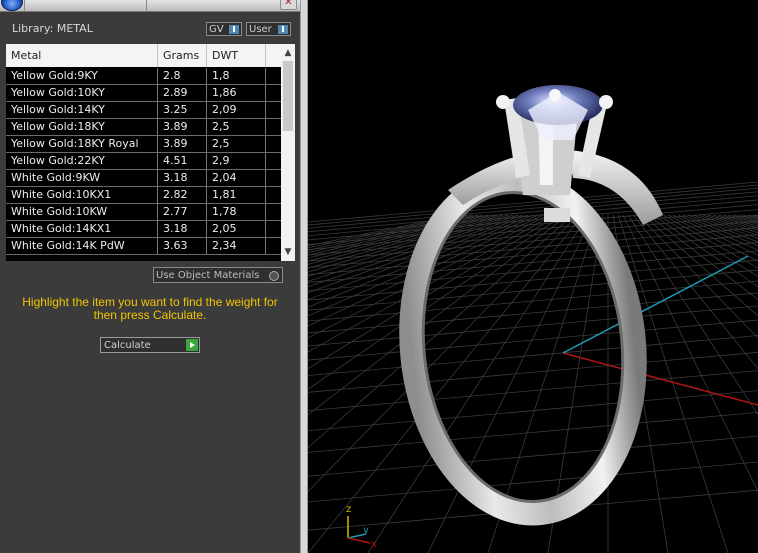  What do you see at coordinates (288, 5) in the screenshot?
I see `close-icon: ✕` at bounding box center [288, 5].